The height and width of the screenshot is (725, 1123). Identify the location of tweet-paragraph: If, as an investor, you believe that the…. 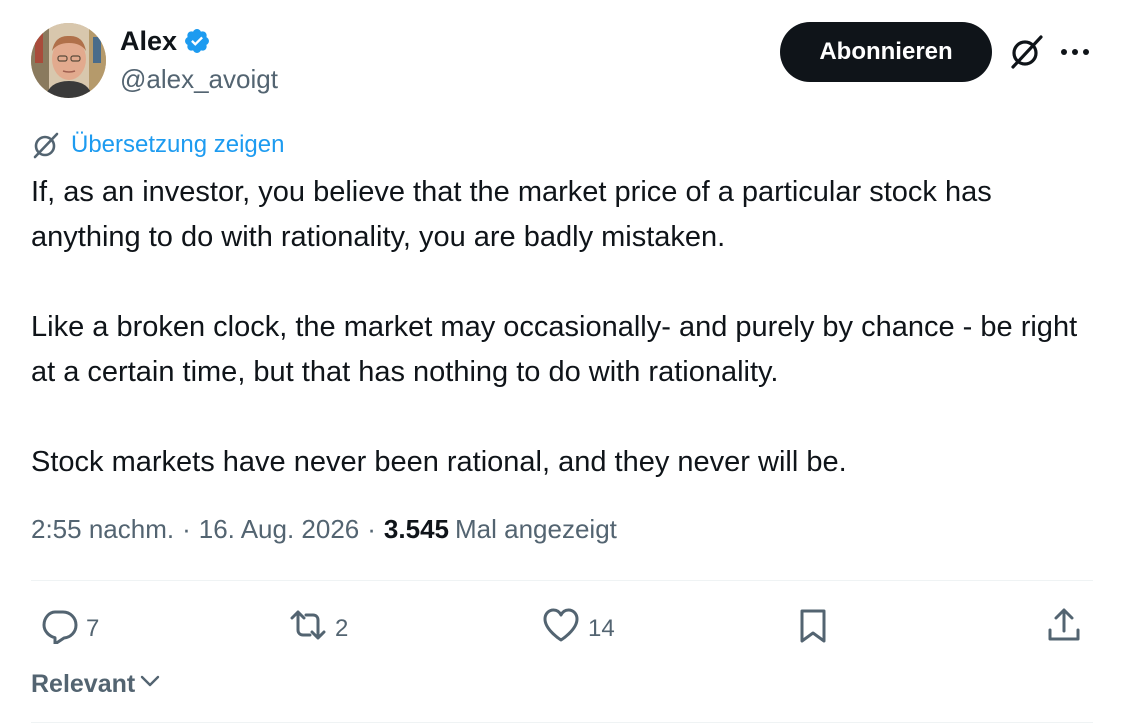
(511, 214).